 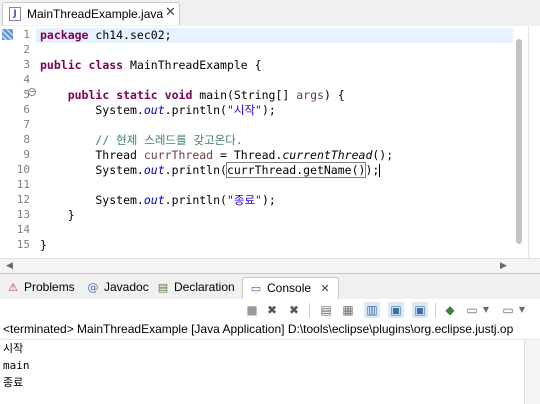 I want to click on line-number: 6, so click(x=26, y=109).